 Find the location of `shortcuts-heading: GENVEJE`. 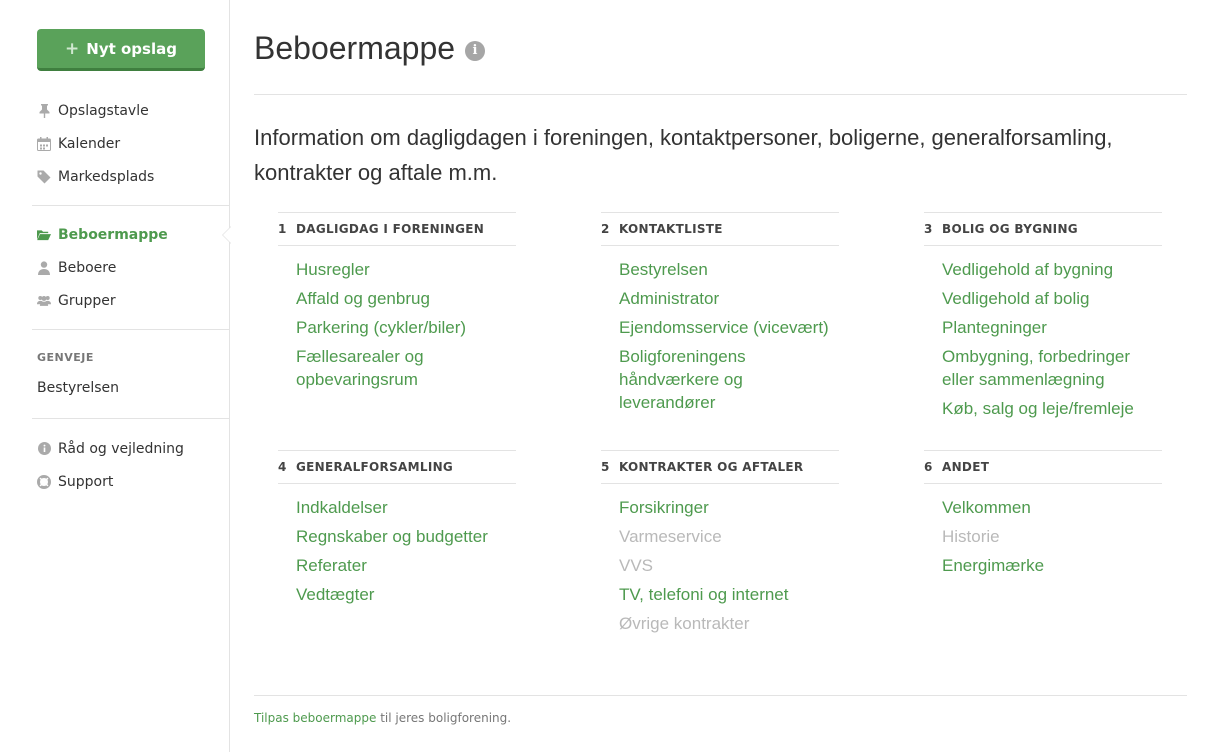

shortcuts-heading: GENVEJE is located at coordinates (65, 357).